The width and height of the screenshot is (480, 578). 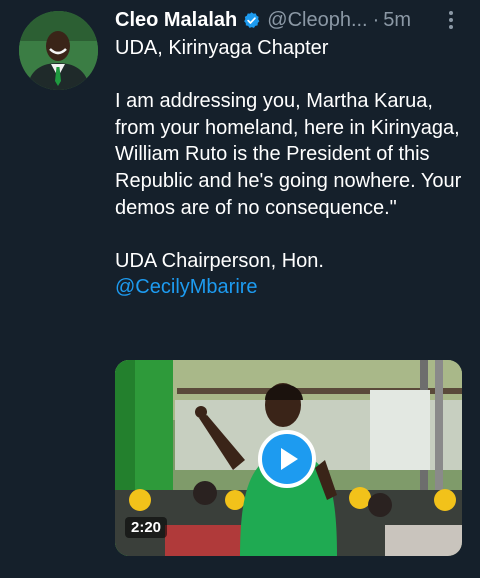 I want to click on play-icon, so click(x=287, y=459).